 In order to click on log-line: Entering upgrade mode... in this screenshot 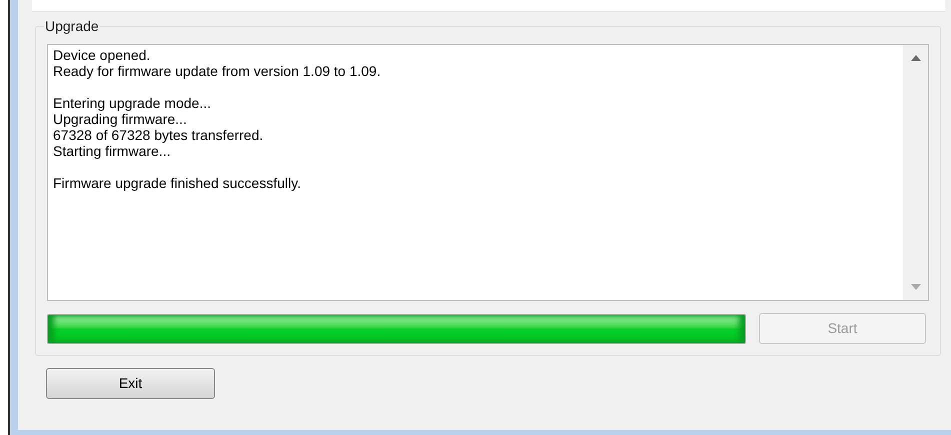, I will do `click(132, 103)`.